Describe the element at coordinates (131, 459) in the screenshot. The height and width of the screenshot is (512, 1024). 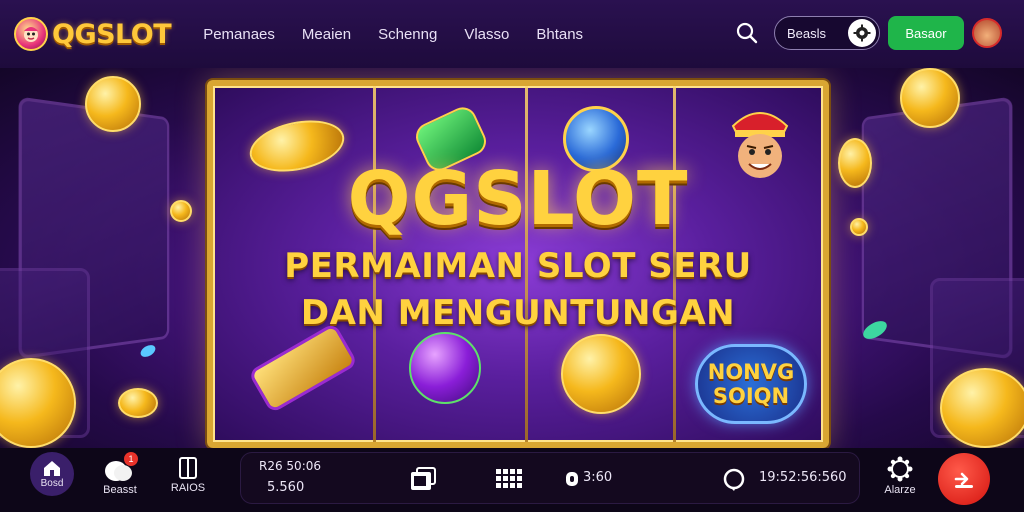
I see `promo-notification-badge: 1` at that location.